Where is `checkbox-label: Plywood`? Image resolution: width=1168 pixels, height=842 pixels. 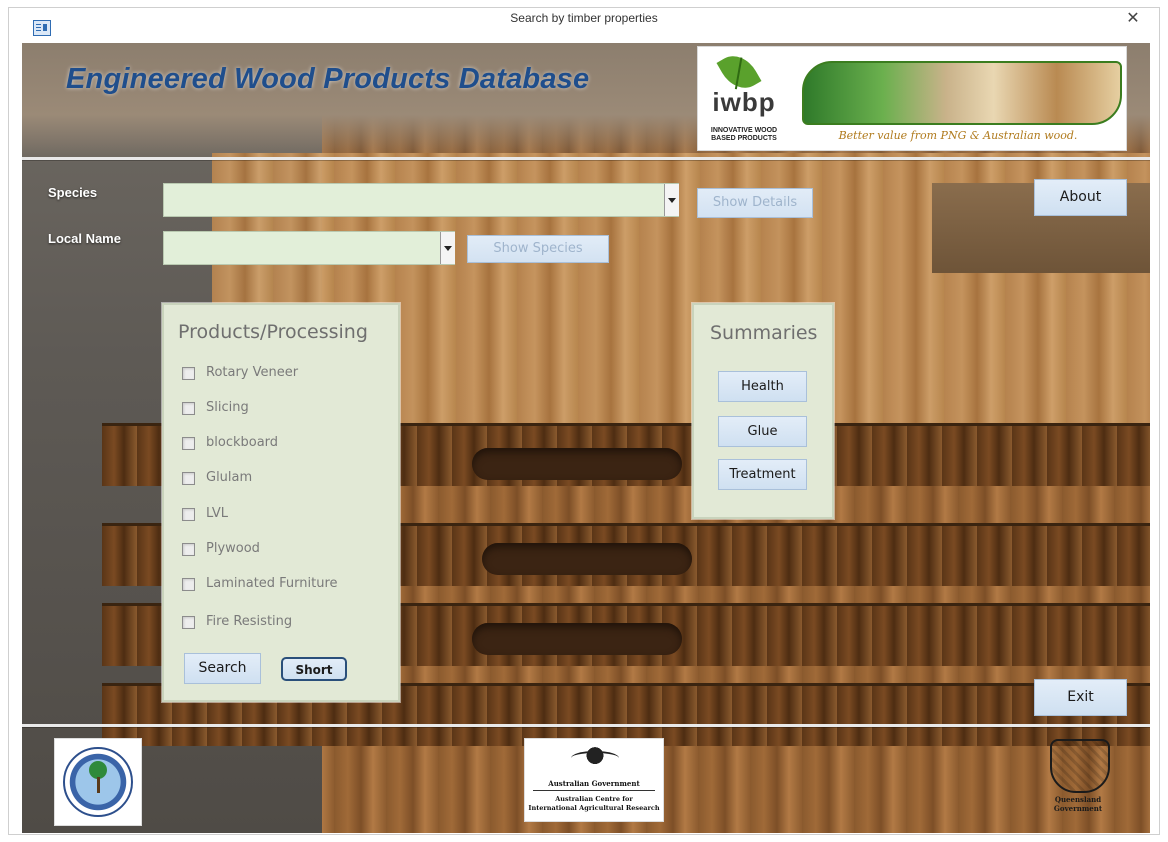
checkbox-label: Plywood is located at coordinates (233, 548).